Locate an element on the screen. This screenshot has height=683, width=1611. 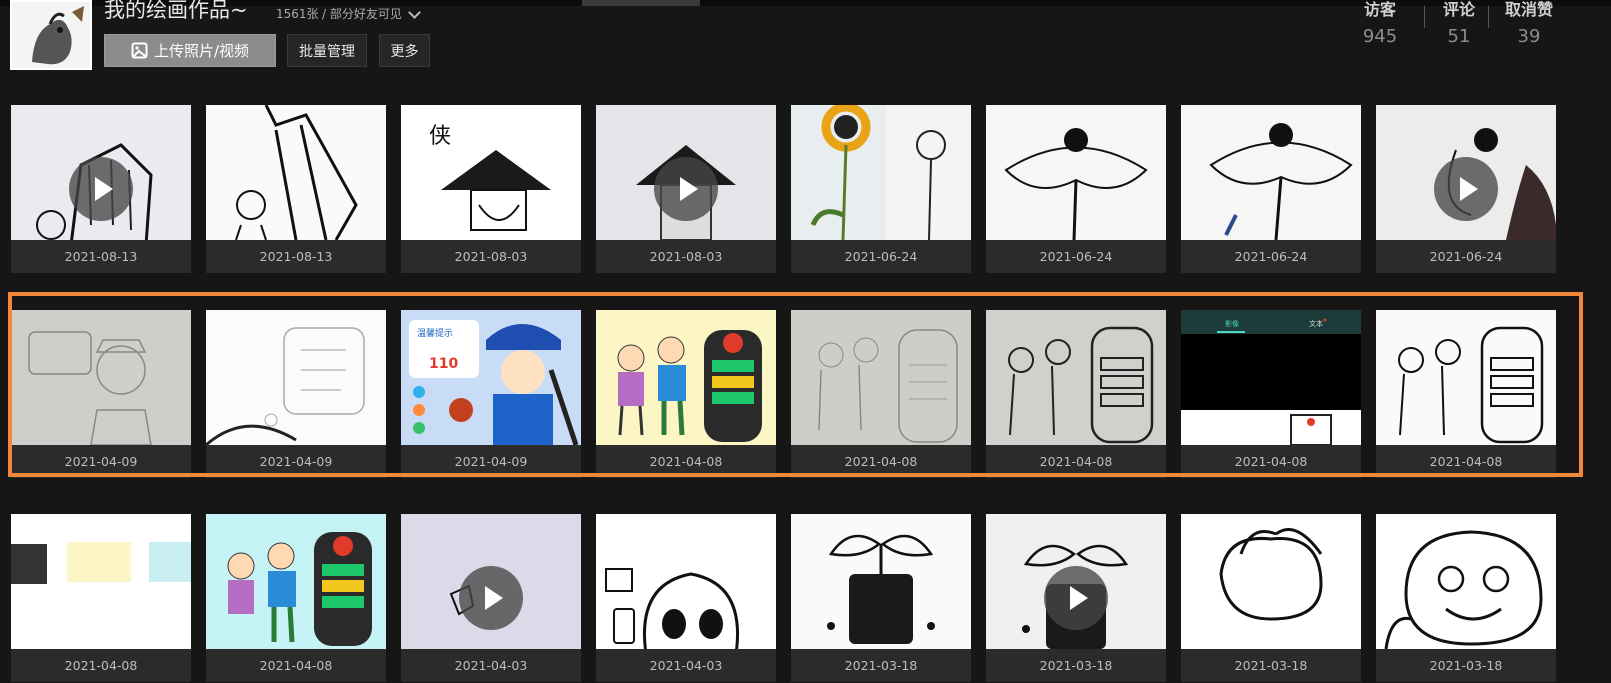
stat-value: 51 is located at coordinates (1459, 36).